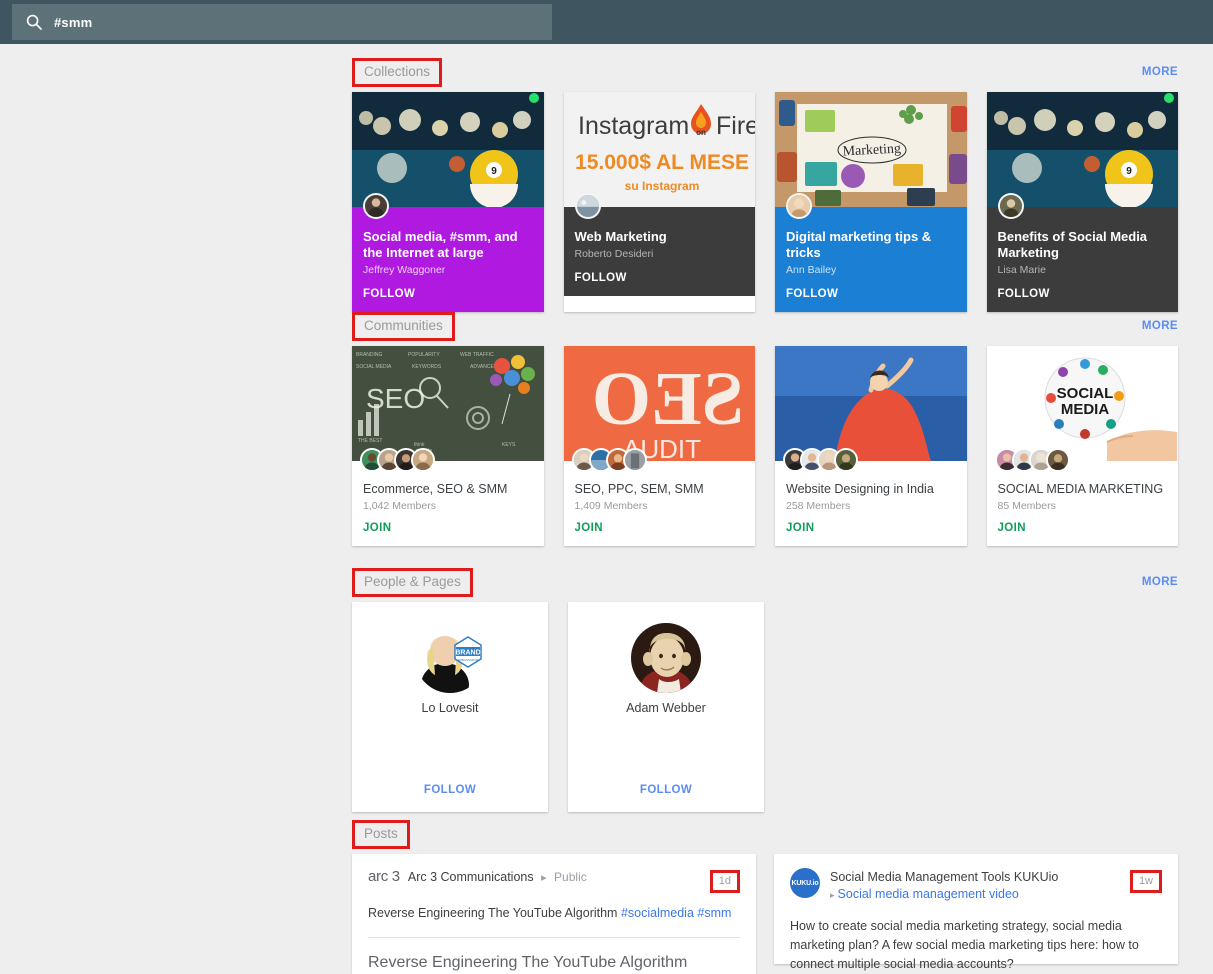 The width and height of the screenshot is (1213, 974). Describe the element at coordinates (928, 894) in the screenshot. I see `post-subtitle-text: Social media management video` at that location.